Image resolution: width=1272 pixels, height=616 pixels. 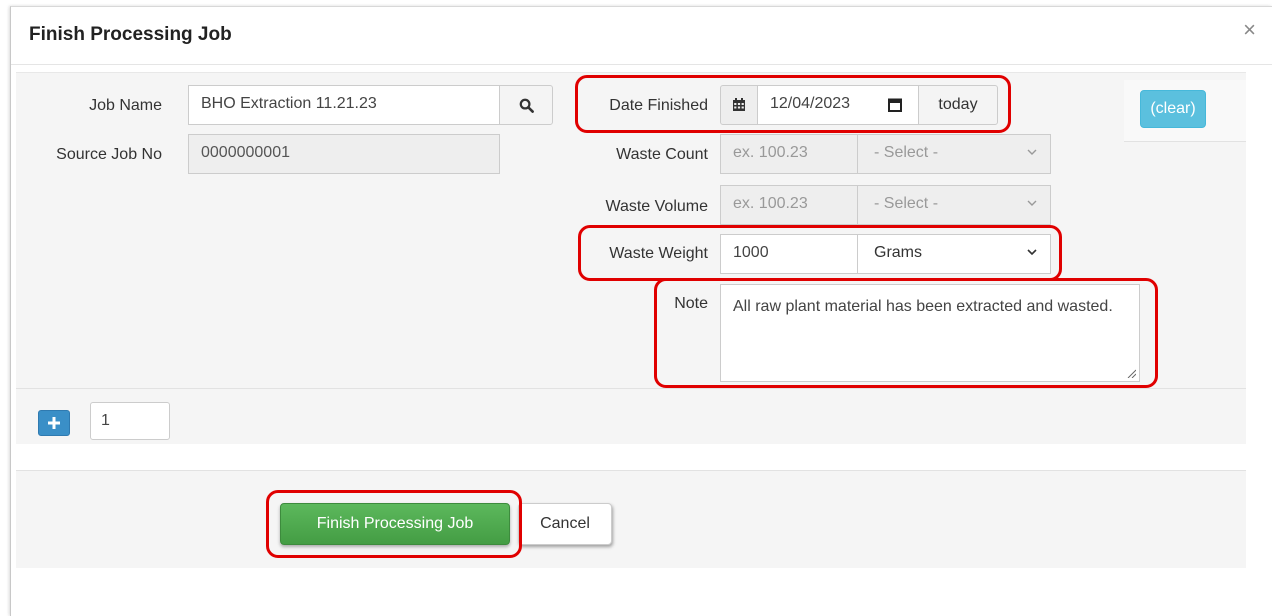 I want to click on waste-volume-input: ex. 100.23, so click(x=789, y=205).